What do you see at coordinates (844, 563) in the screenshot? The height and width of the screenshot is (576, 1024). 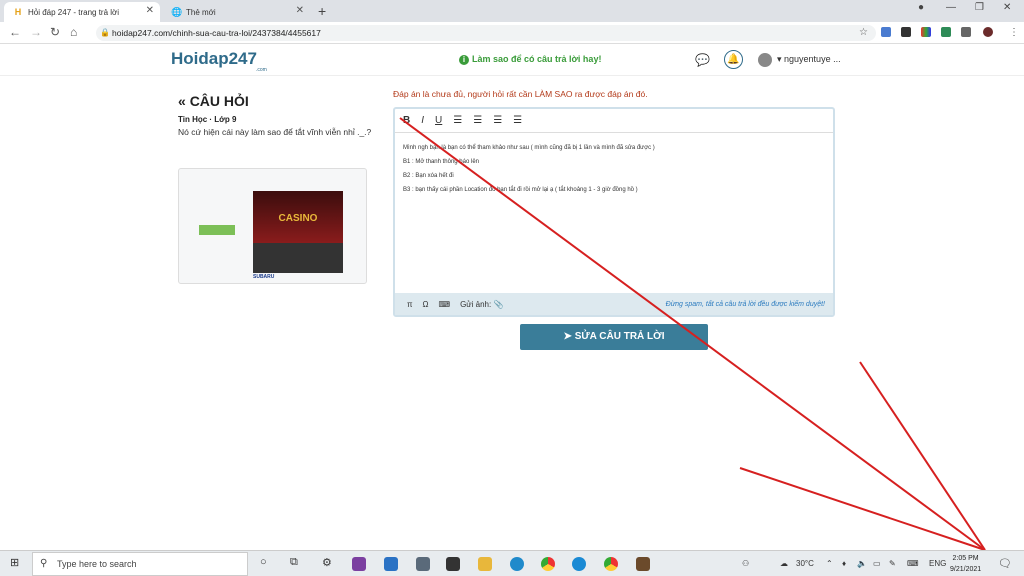 I see `tray-app-icon: ♦` at bounding box center [844, 563].